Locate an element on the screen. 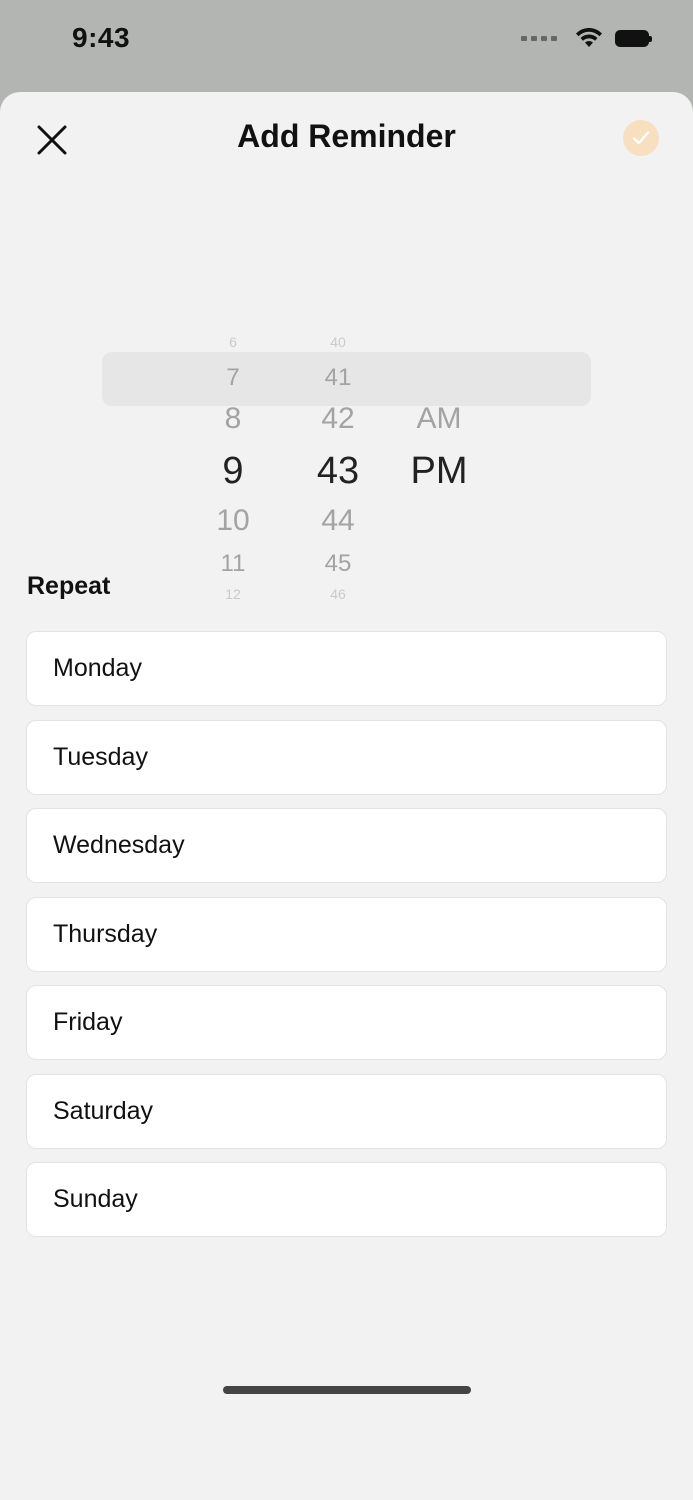  hour-wheel: 6 7 8 9 10 11 12 is located at coordinates (233, 416).